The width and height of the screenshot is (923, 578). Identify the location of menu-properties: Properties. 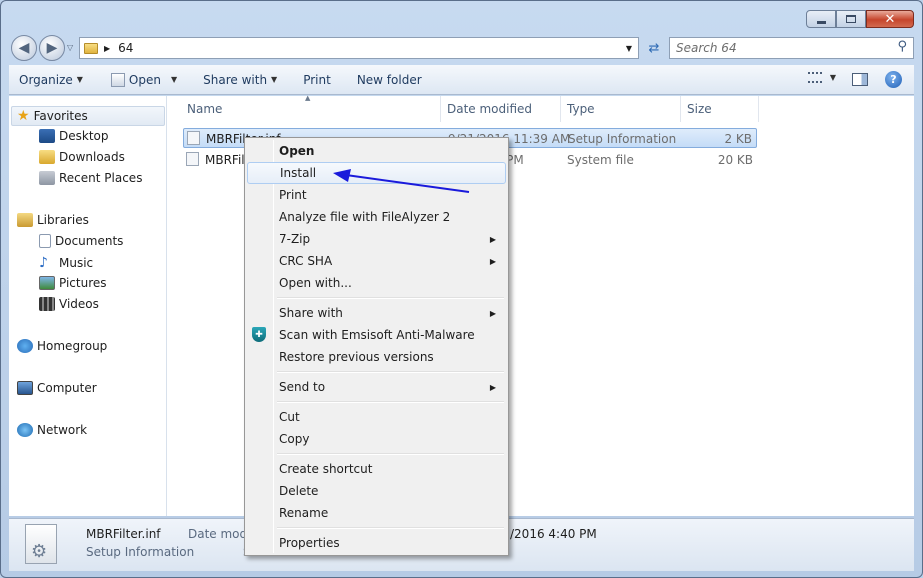
(376, 543).